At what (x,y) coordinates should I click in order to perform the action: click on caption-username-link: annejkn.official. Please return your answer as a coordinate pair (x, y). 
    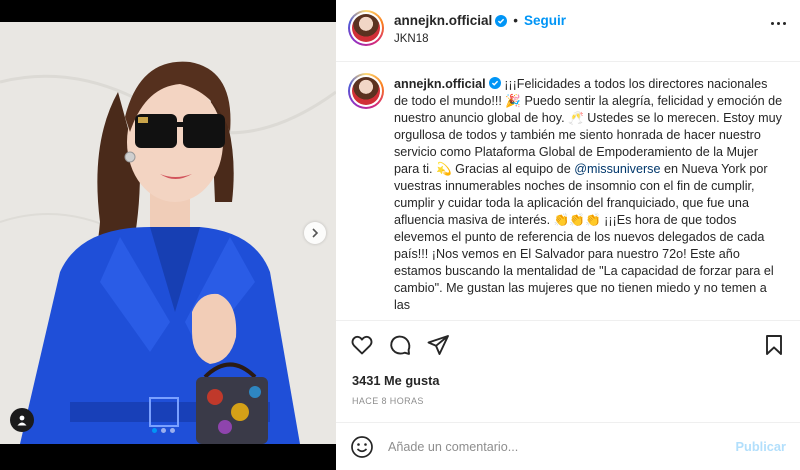
    Looking at the image, I should click on (440, 84).